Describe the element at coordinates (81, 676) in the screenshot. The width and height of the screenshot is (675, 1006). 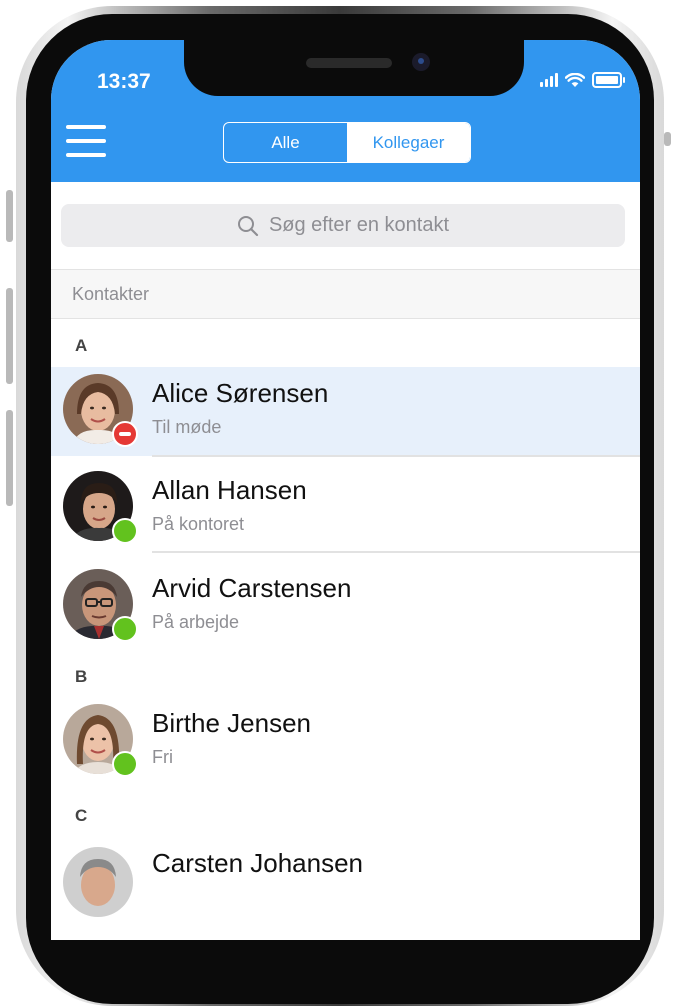
I see `group-letter-b: B` at that location.